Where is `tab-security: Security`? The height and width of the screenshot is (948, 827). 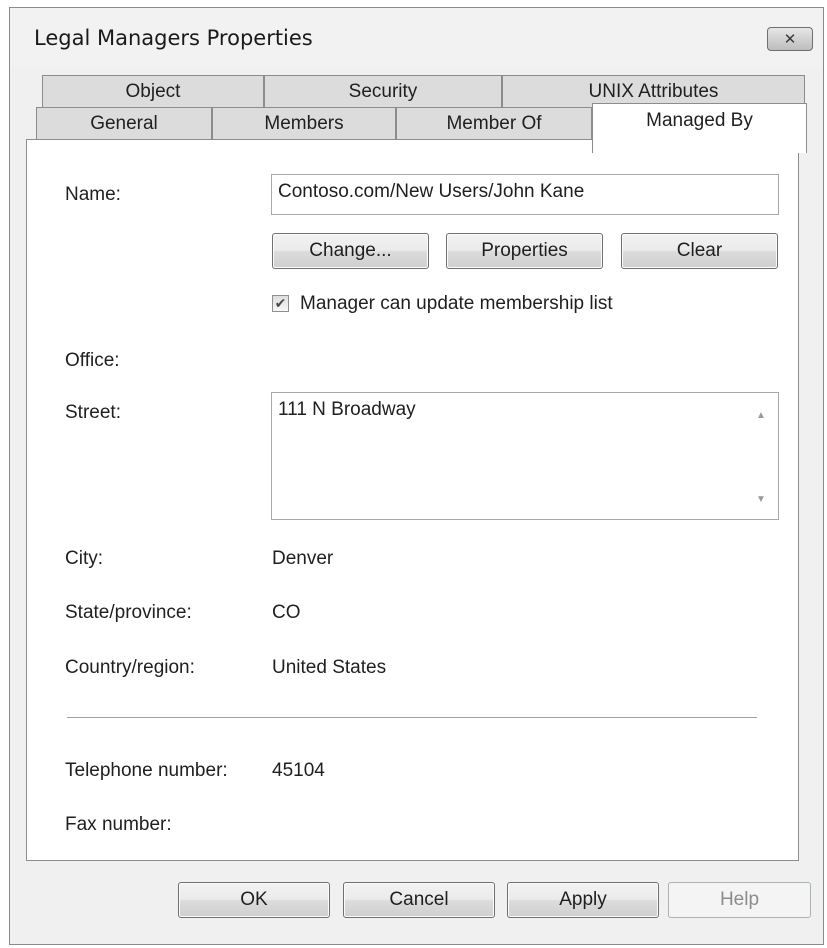
tab-security: Security is located at coordinates (383, 91).